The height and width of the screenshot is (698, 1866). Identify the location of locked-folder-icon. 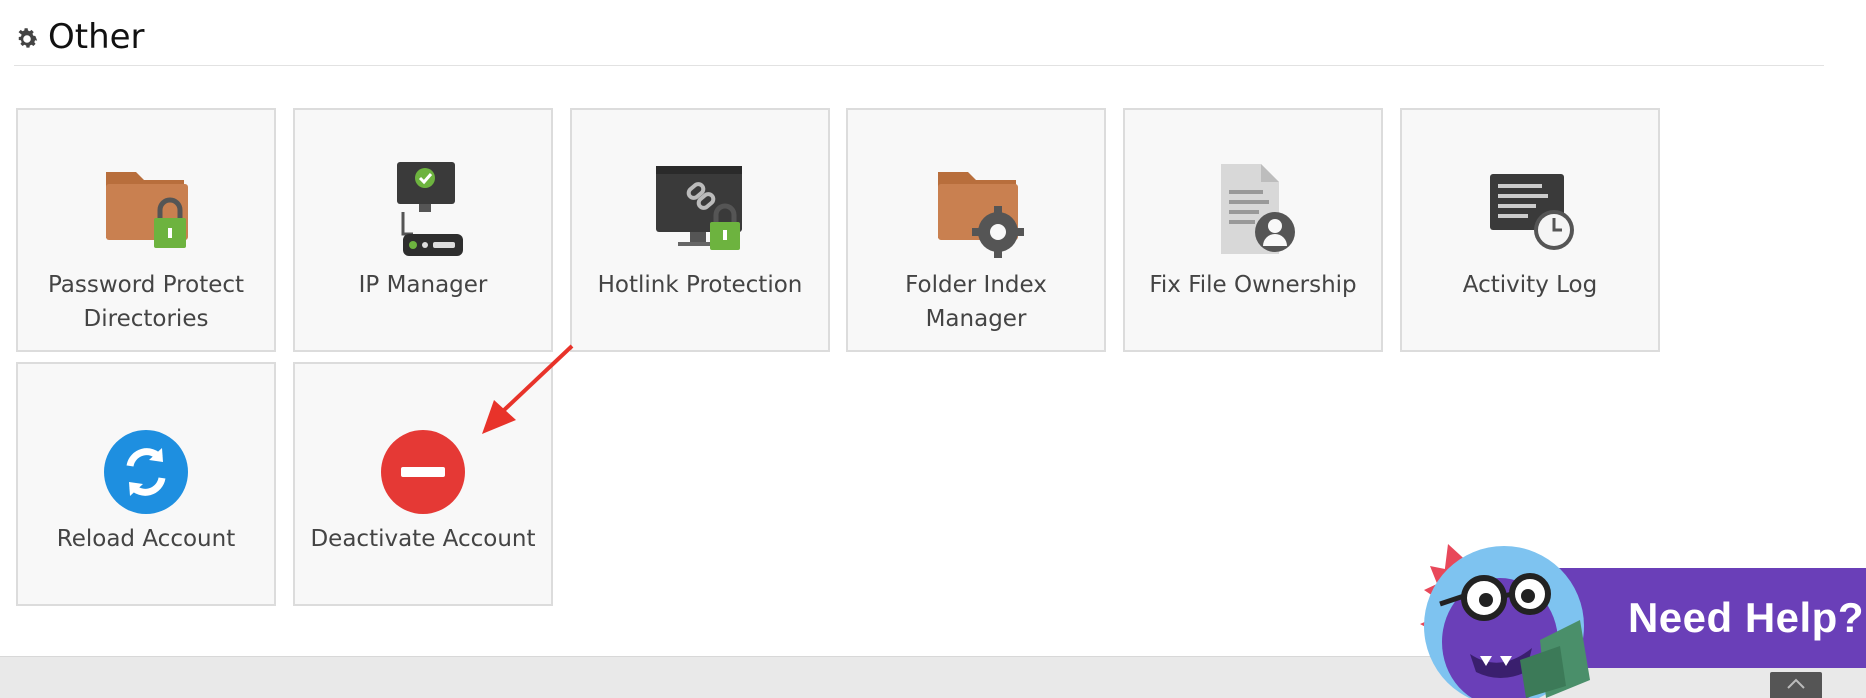
(147, 210).